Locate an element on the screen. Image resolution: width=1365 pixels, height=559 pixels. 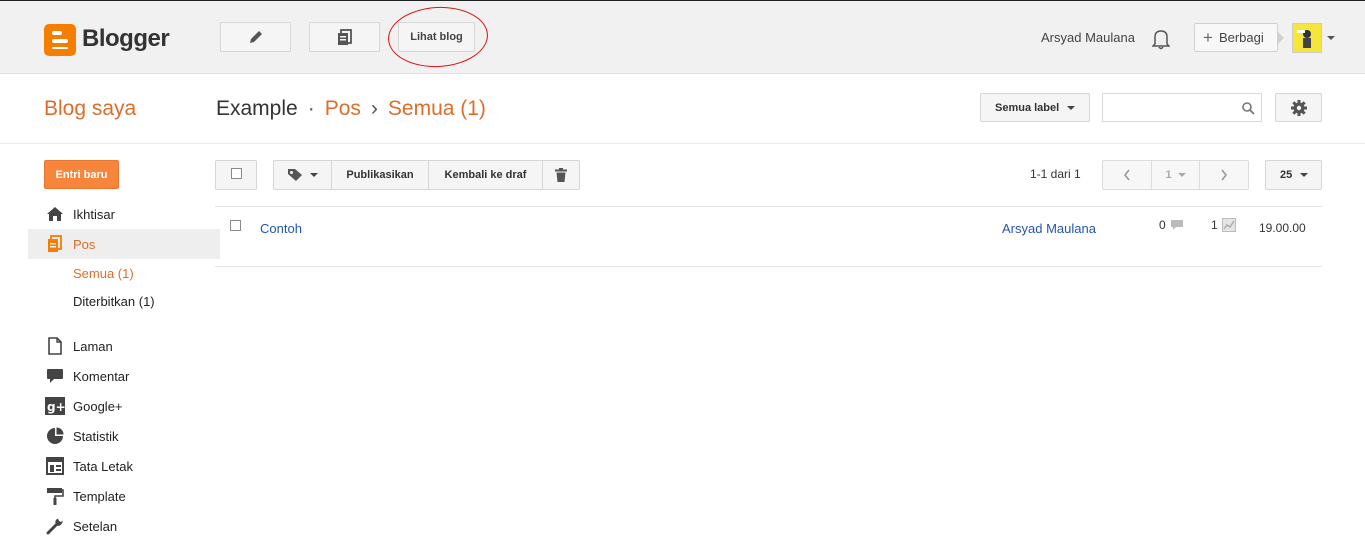
settings-button is located at coordinates (1298, 107).